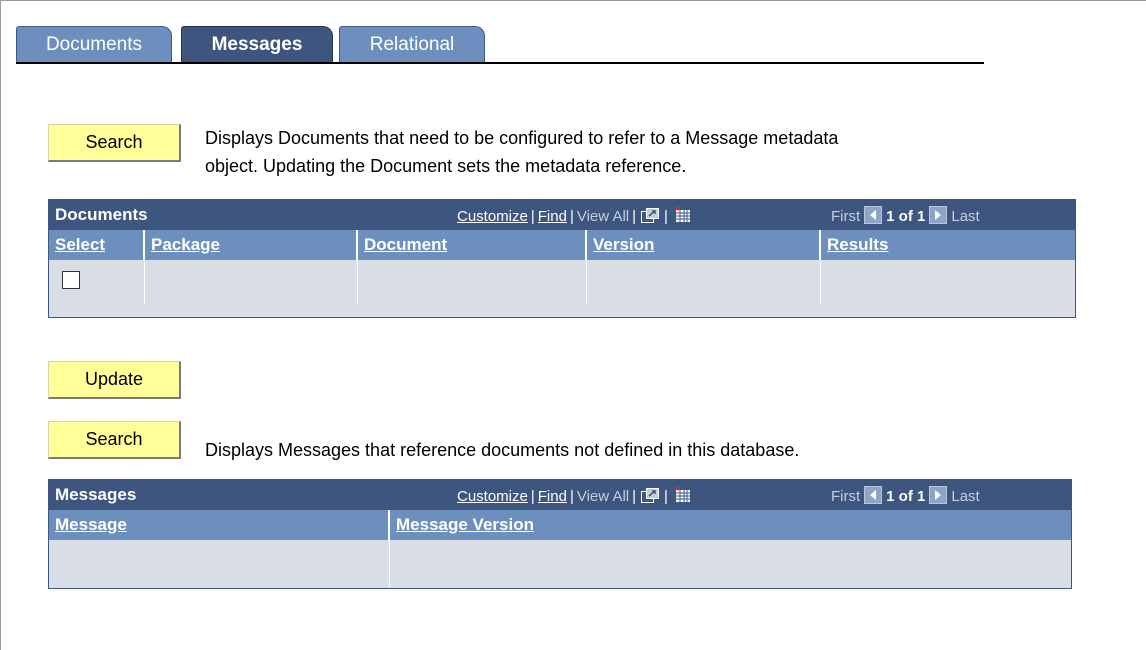 The height and width of the screenshot is (650, 1146). What do you see at coordinates (730, 525) in the screenshot?
I see `column-message-version: Message Version` at bounding box center [730, 525].